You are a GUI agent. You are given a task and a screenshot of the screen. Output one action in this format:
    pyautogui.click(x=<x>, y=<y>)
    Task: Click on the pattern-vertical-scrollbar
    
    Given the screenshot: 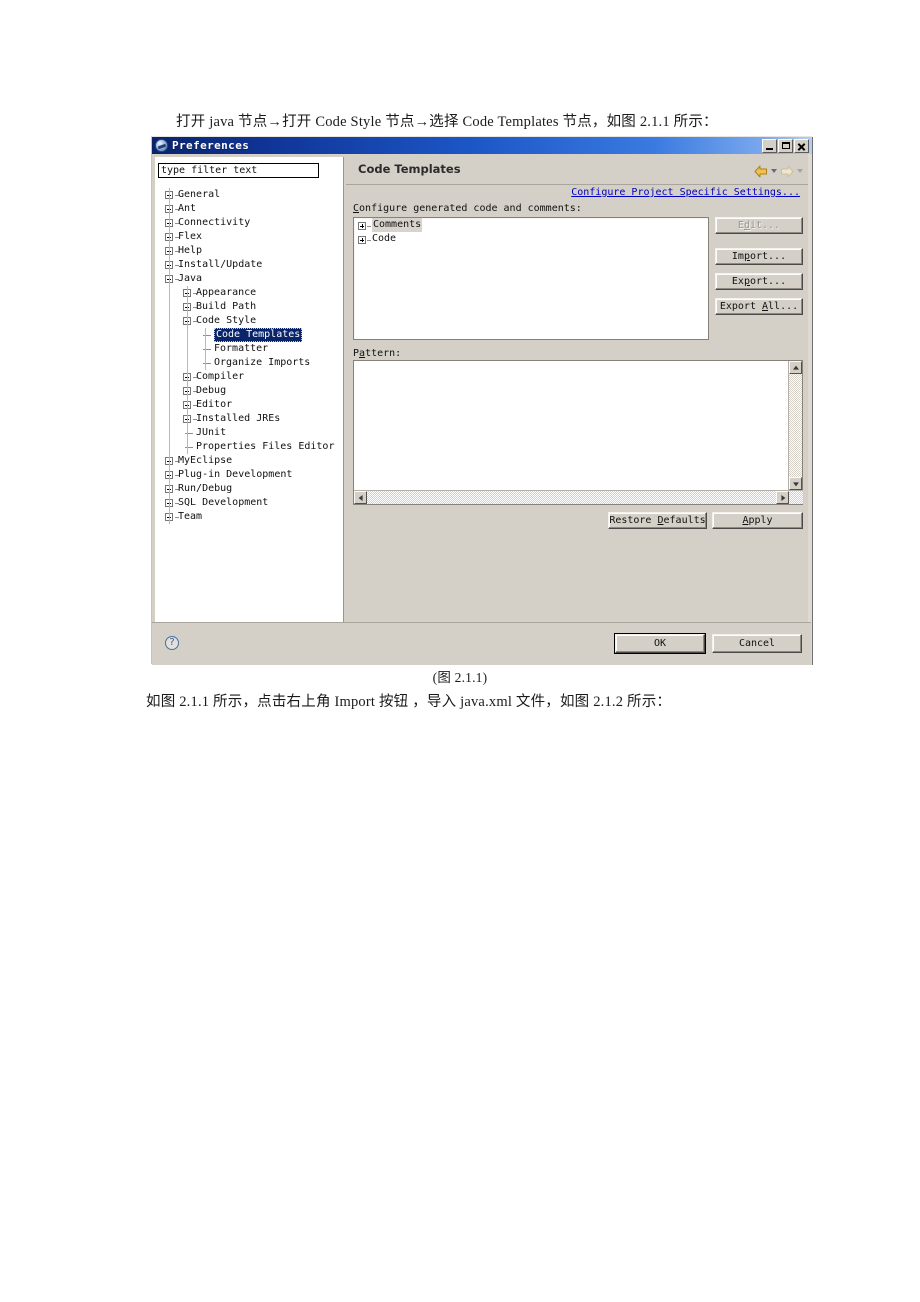 What is the action you would take?
    pyautogui.click(x=795, y=425)
    